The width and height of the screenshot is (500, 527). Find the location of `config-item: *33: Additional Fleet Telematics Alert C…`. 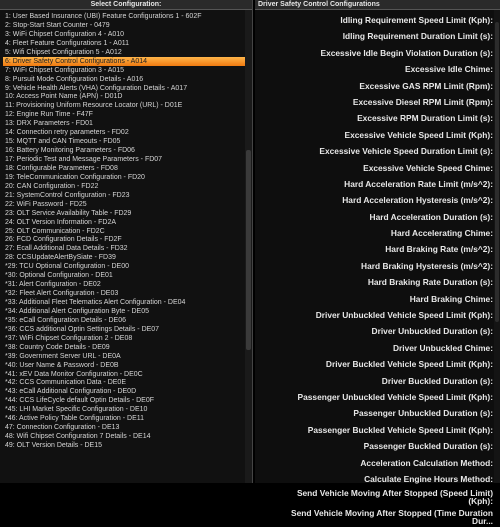

config-item: *33: Additional Fleet Telematics Alert C… is located at coordinates (127, 302).